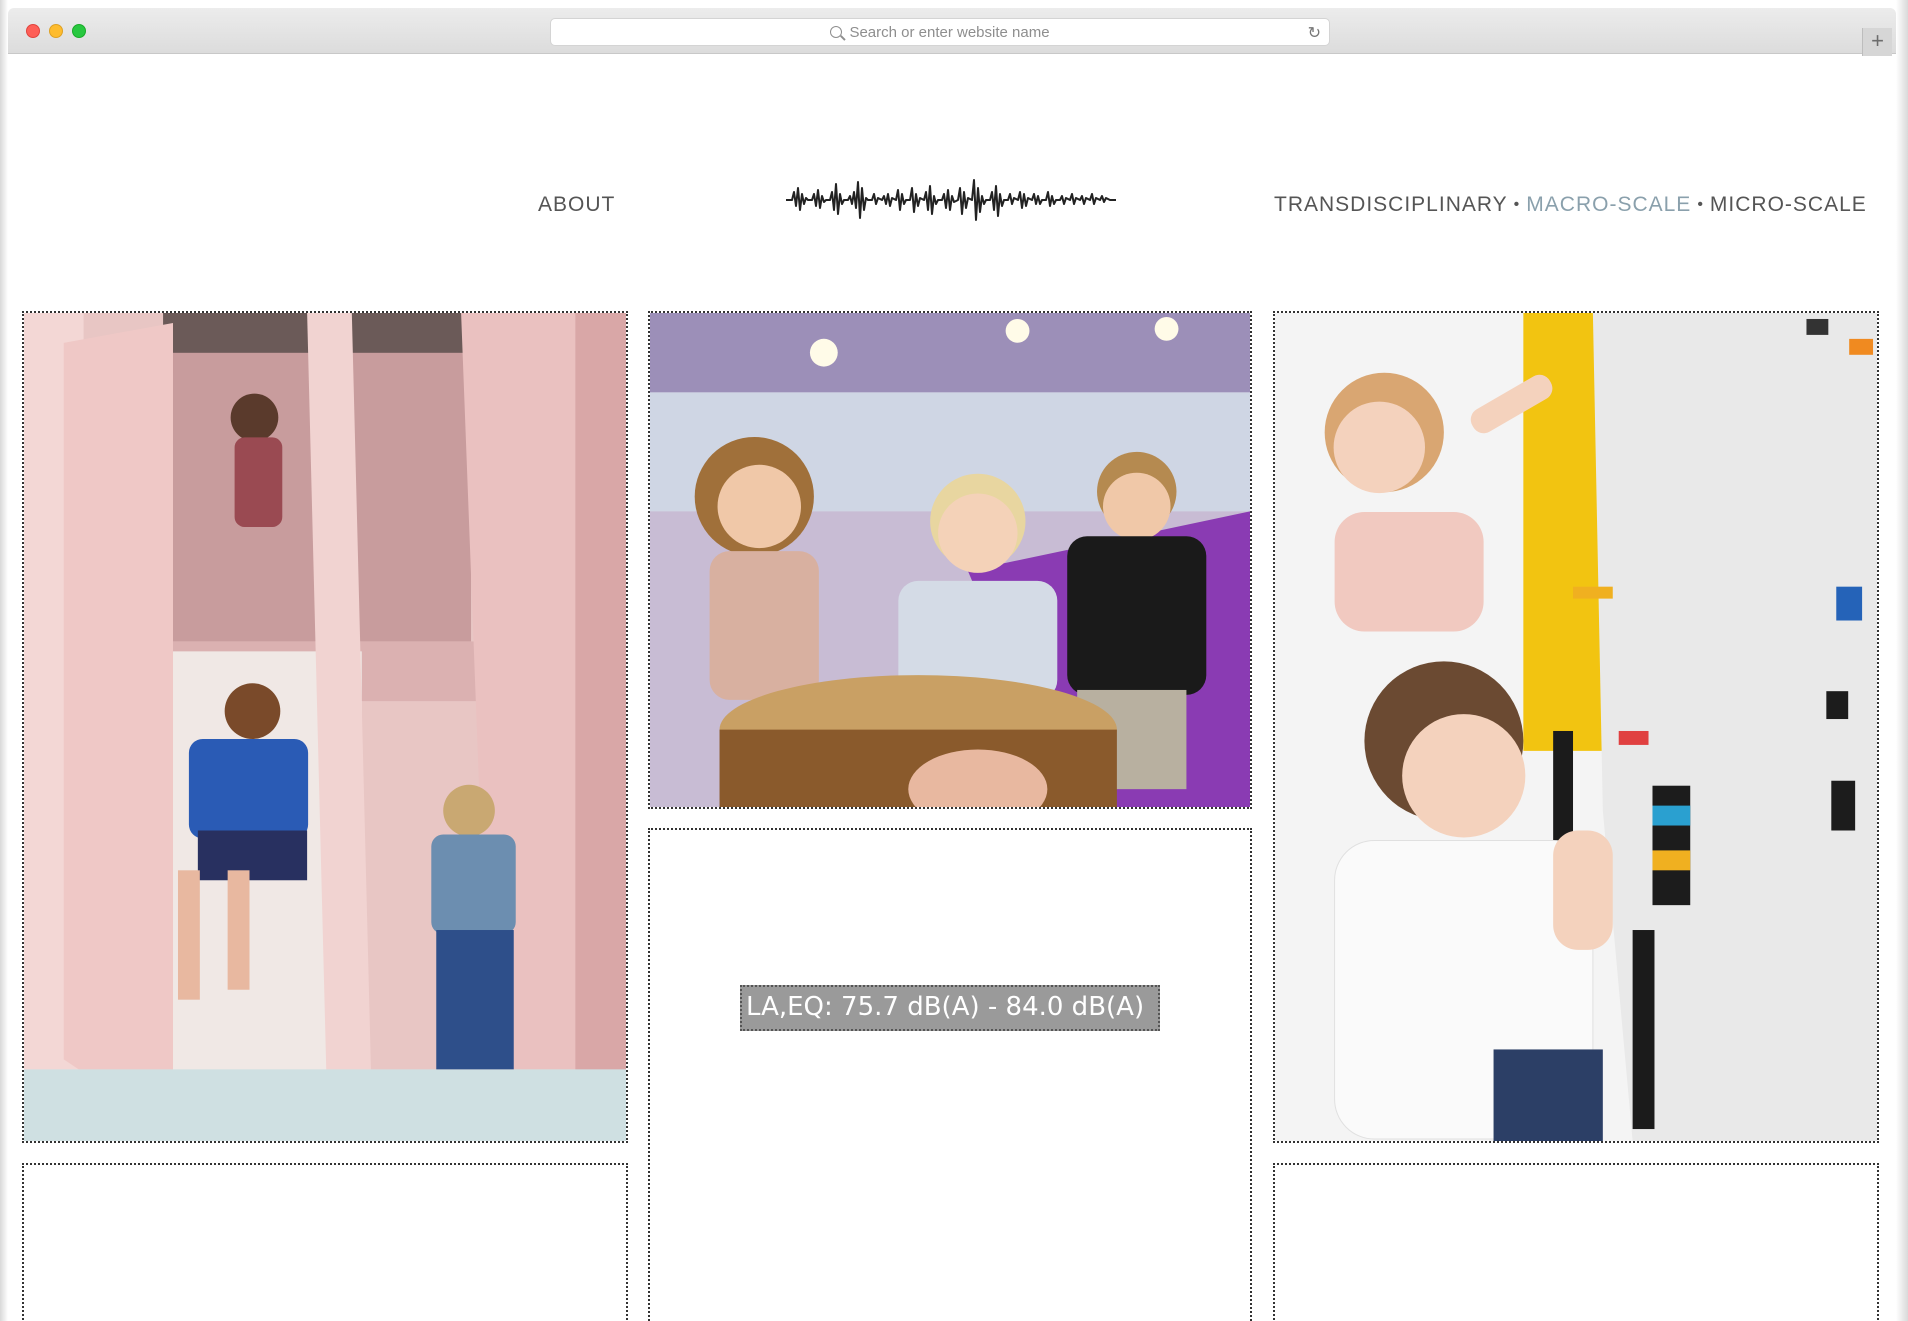 This screenshot has width=1908, height=1321. What do you see at coordinates (1877, 42) in the screenshot?
I see `new-tab-button: +` at bounding box center [1877, 42].